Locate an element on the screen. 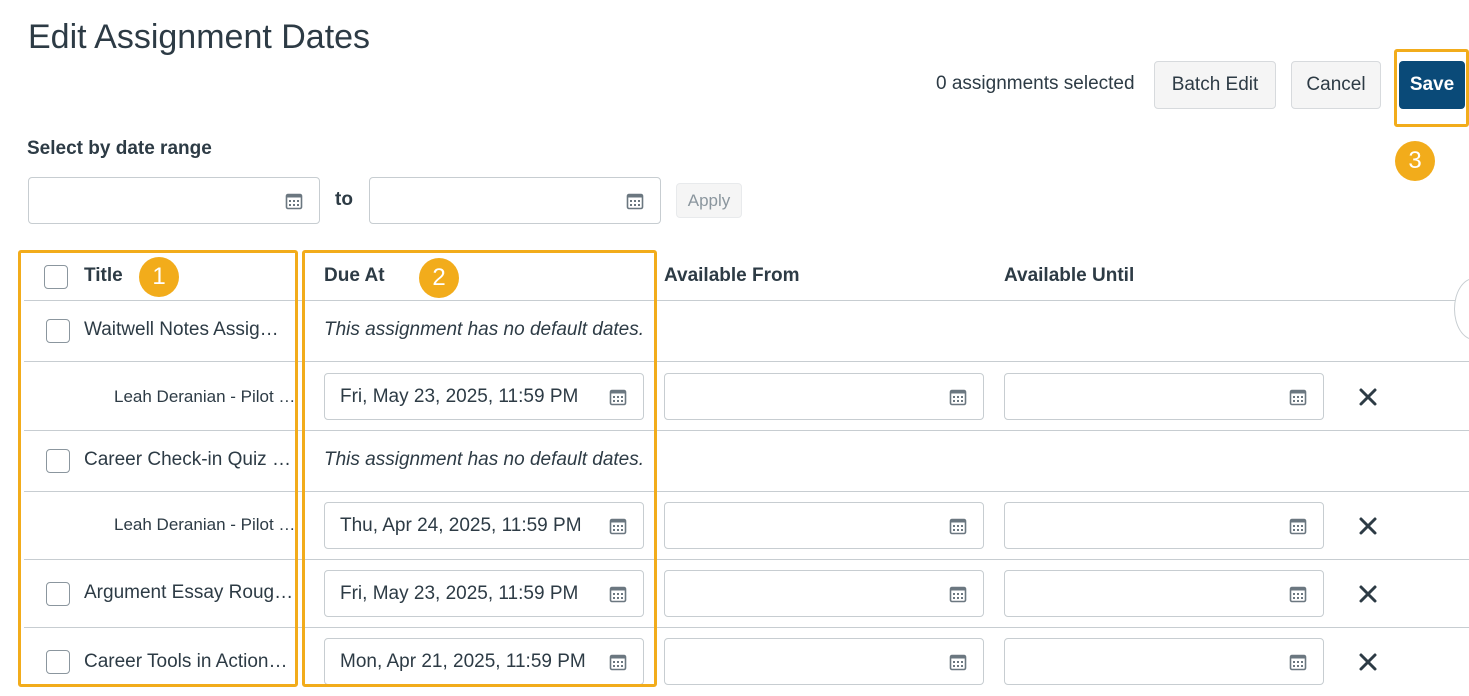 This screenshot has width=1469, height=696. apply-button: Apply is located at coordinates (709, 200).